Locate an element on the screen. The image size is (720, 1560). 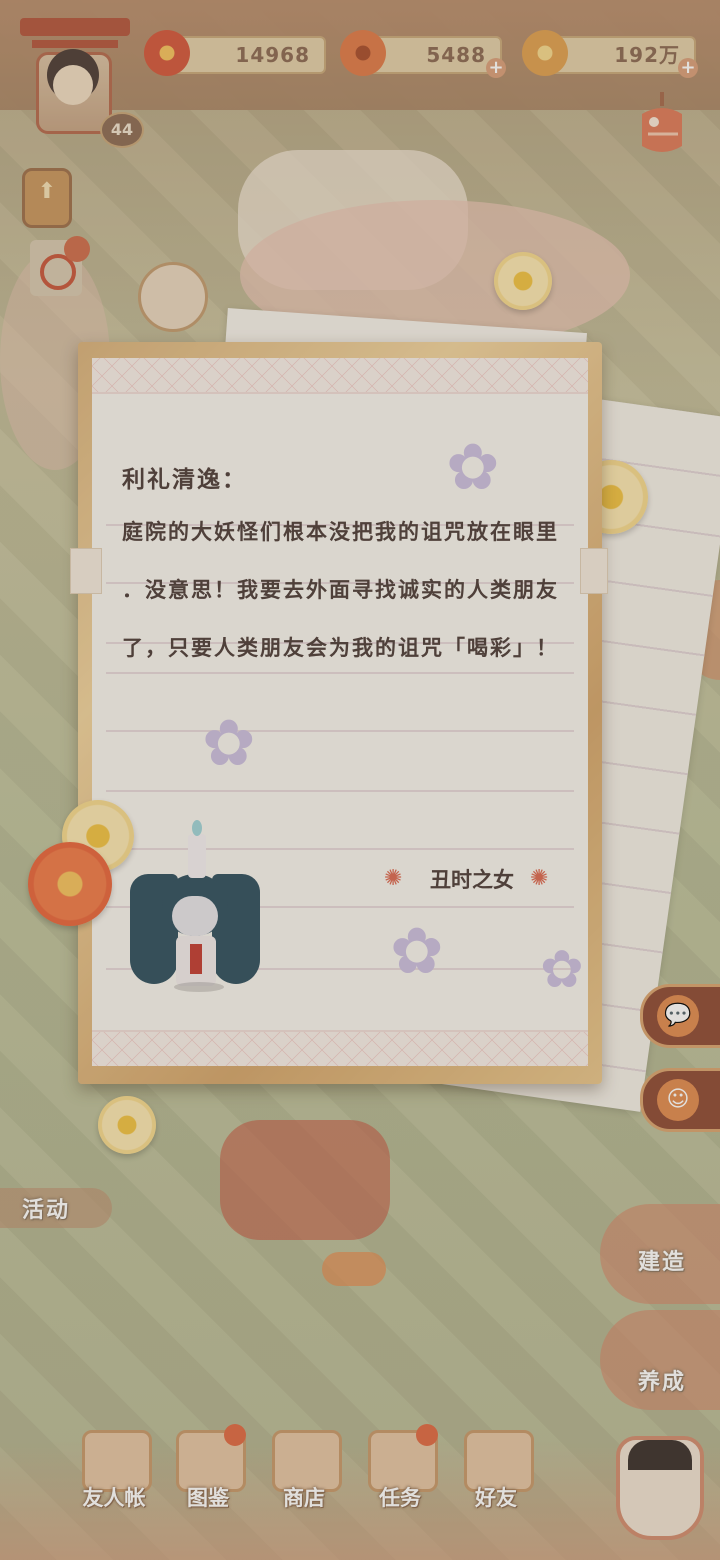
add-magatama-button: + is located at coordinates (496, 68).